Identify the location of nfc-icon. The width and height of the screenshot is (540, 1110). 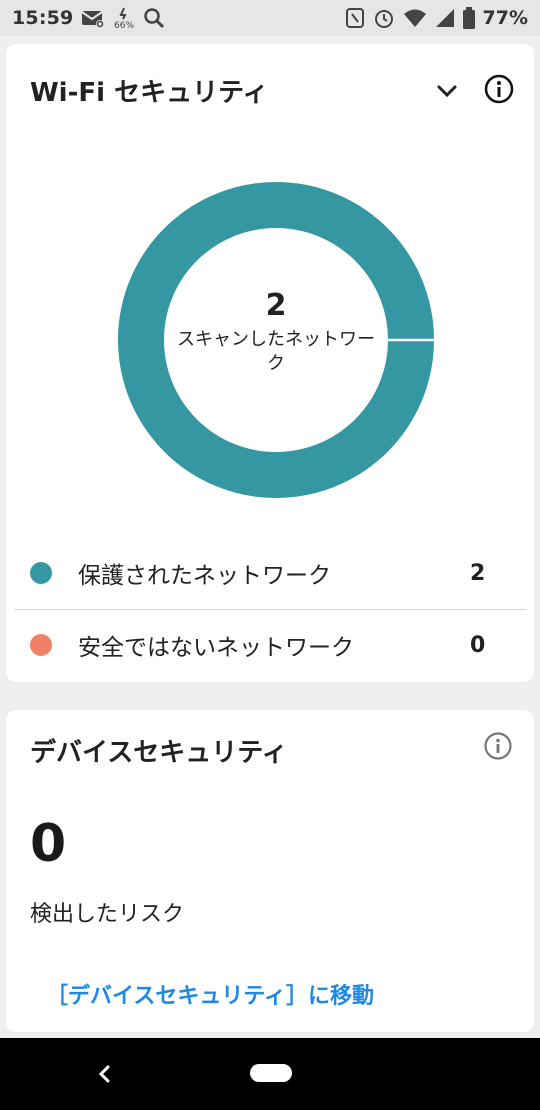
(355, 18).